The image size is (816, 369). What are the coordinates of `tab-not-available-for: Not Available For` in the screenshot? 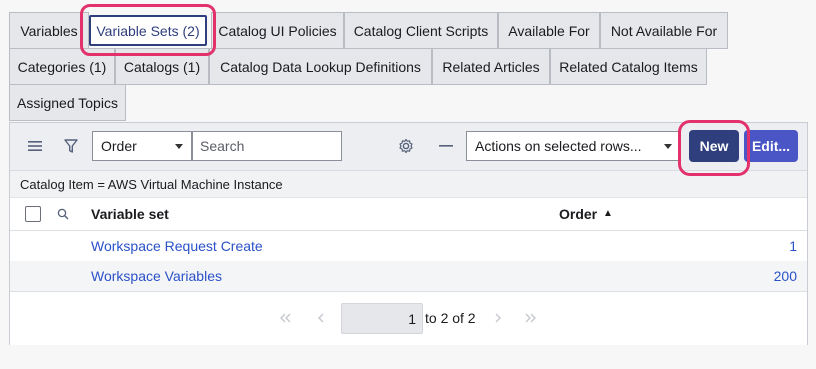 It's located at (664, 30).